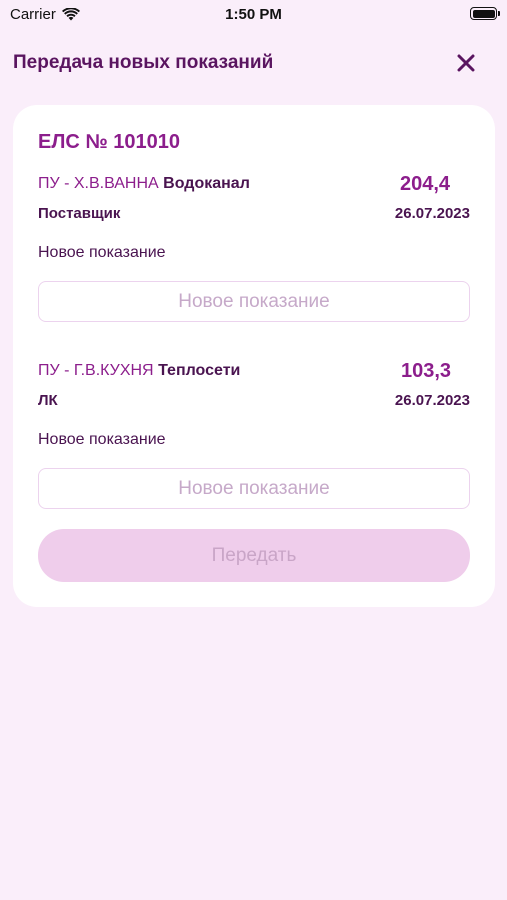 This screenshot has height=900, width=507. I want to click on page-title: Передача новых показаний, so click(143, 62).